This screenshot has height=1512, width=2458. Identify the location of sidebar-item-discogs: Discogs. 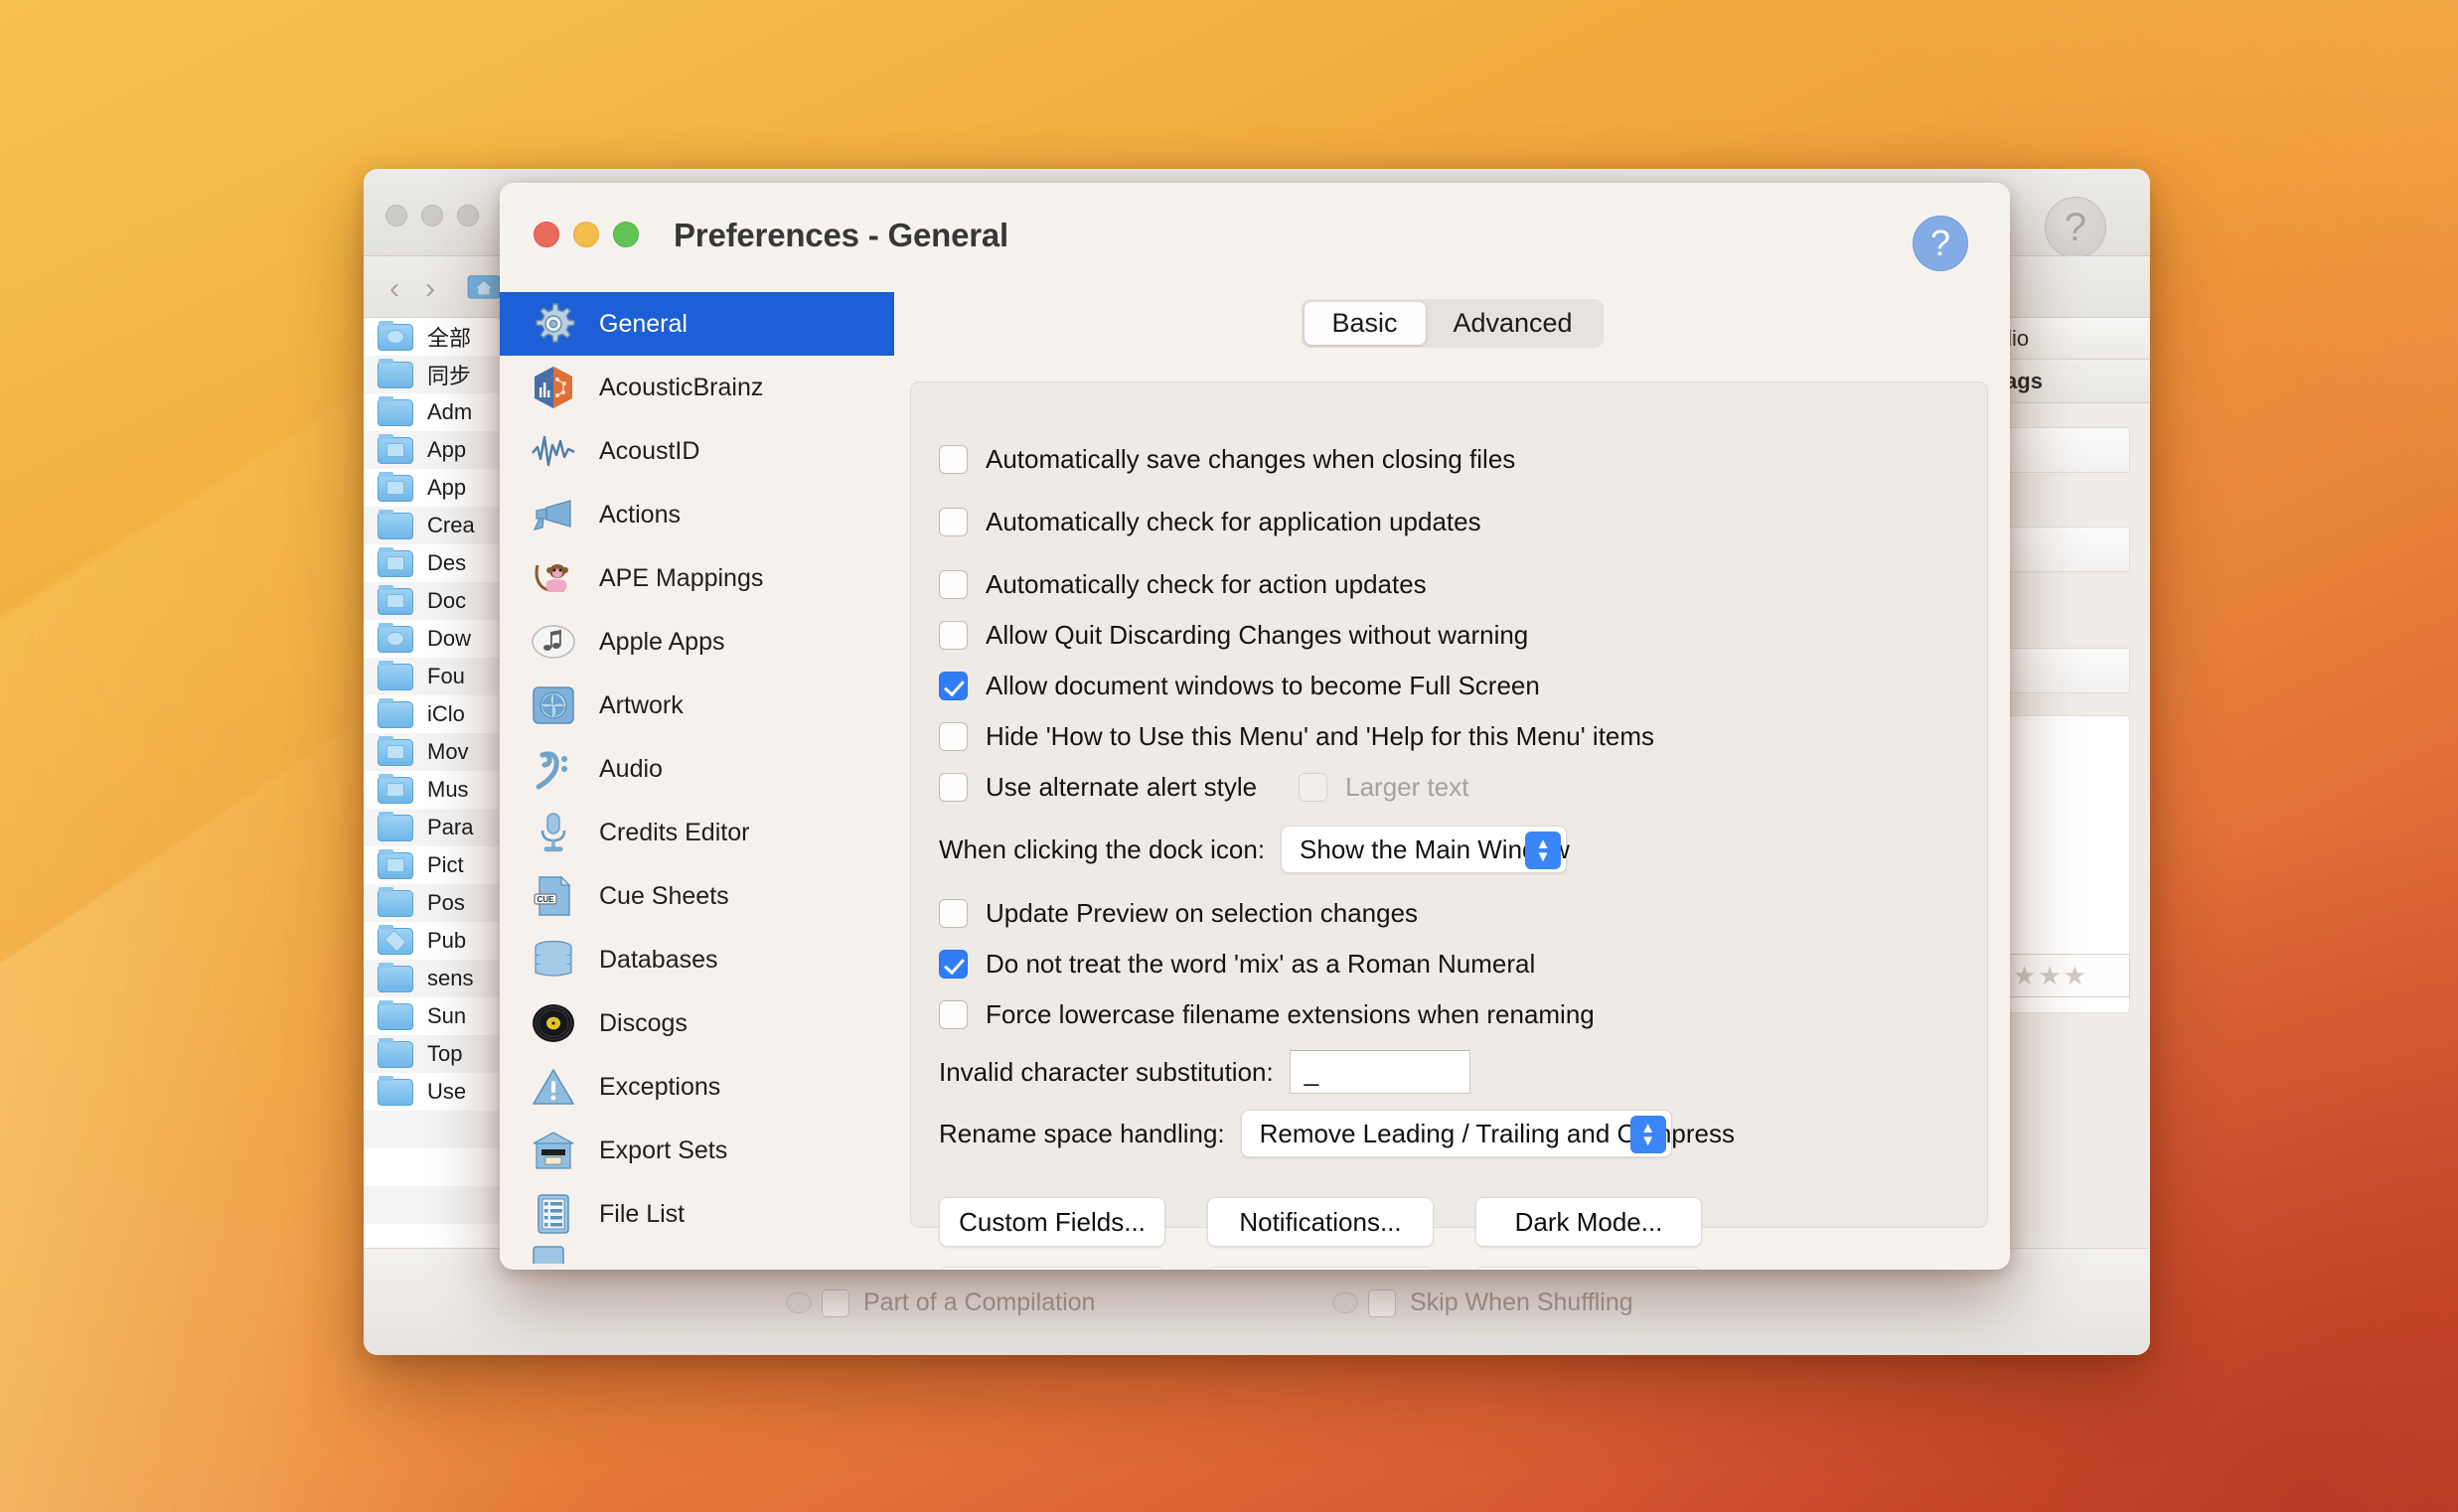
(697, 1023).